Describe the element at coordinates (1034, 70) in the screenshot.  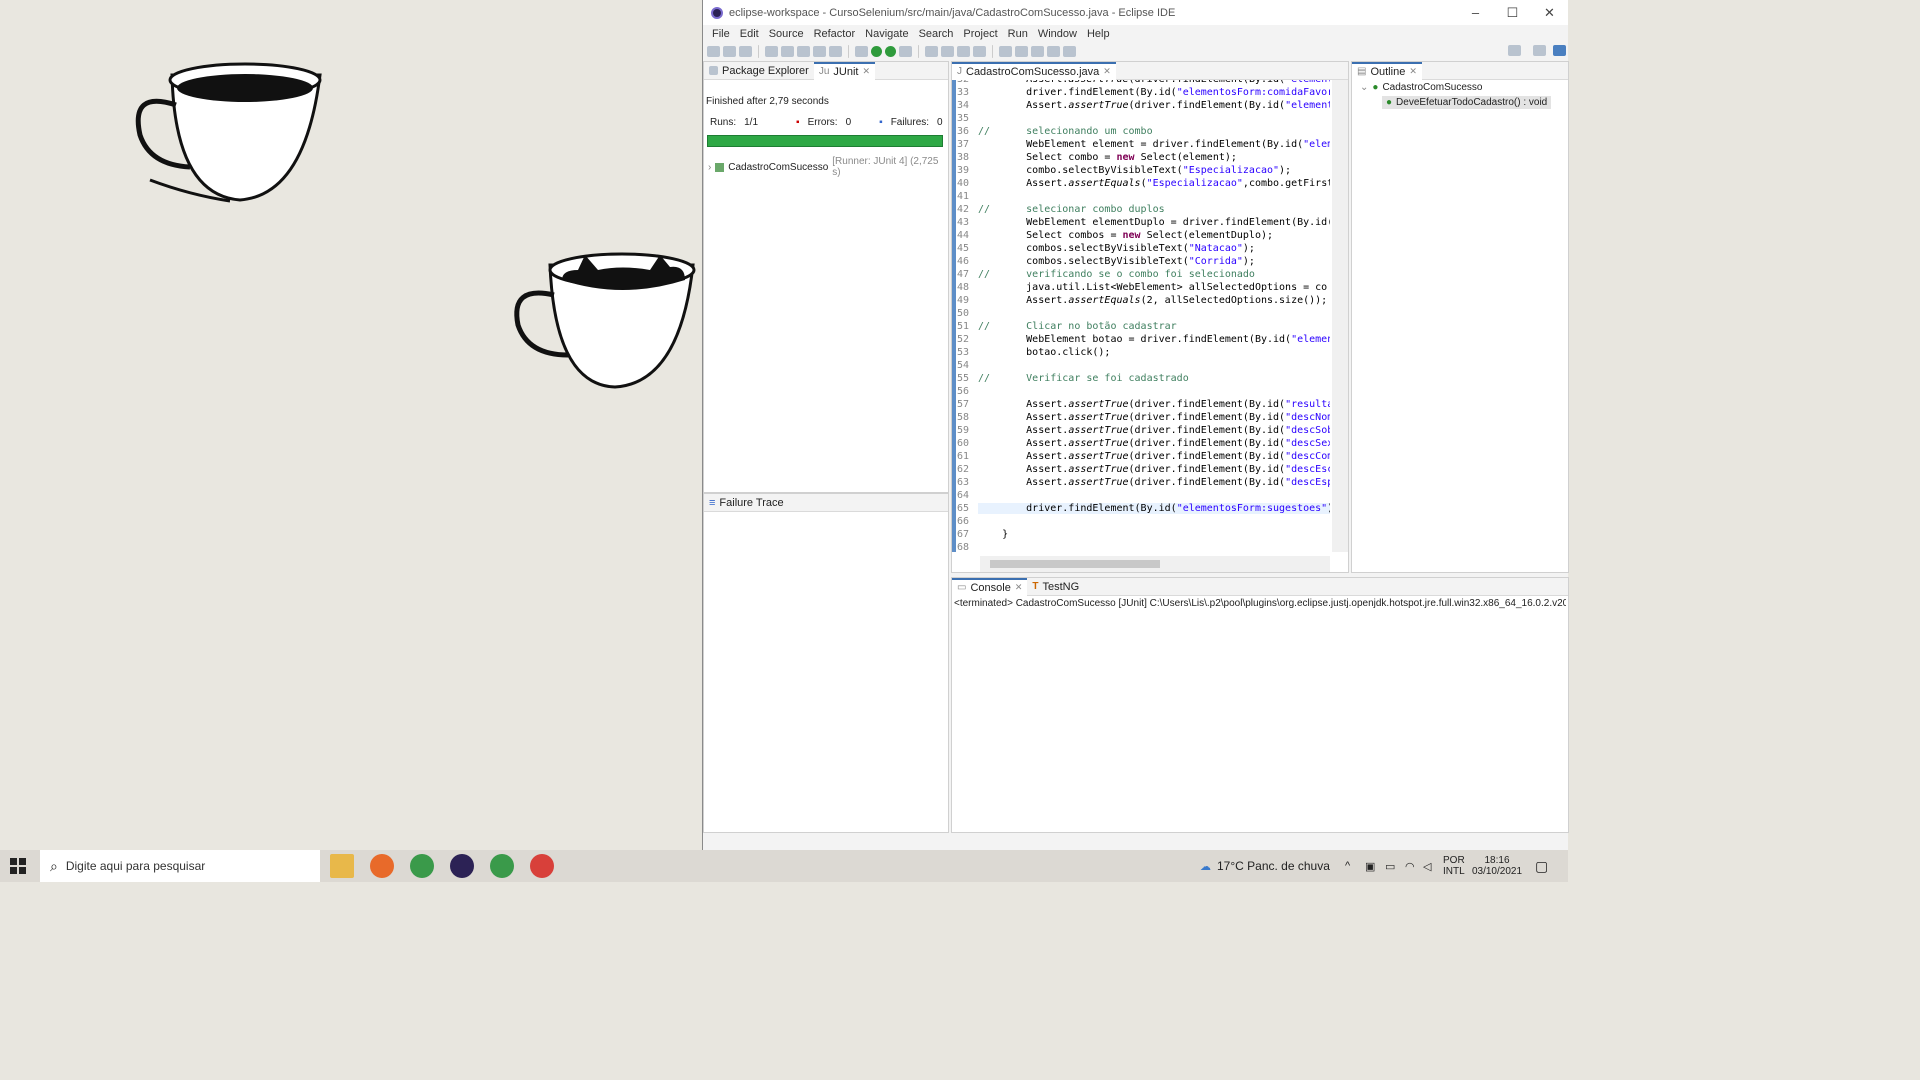
I see `tab-editor-file: J CadastroComSucesso.java ✕` at that location.